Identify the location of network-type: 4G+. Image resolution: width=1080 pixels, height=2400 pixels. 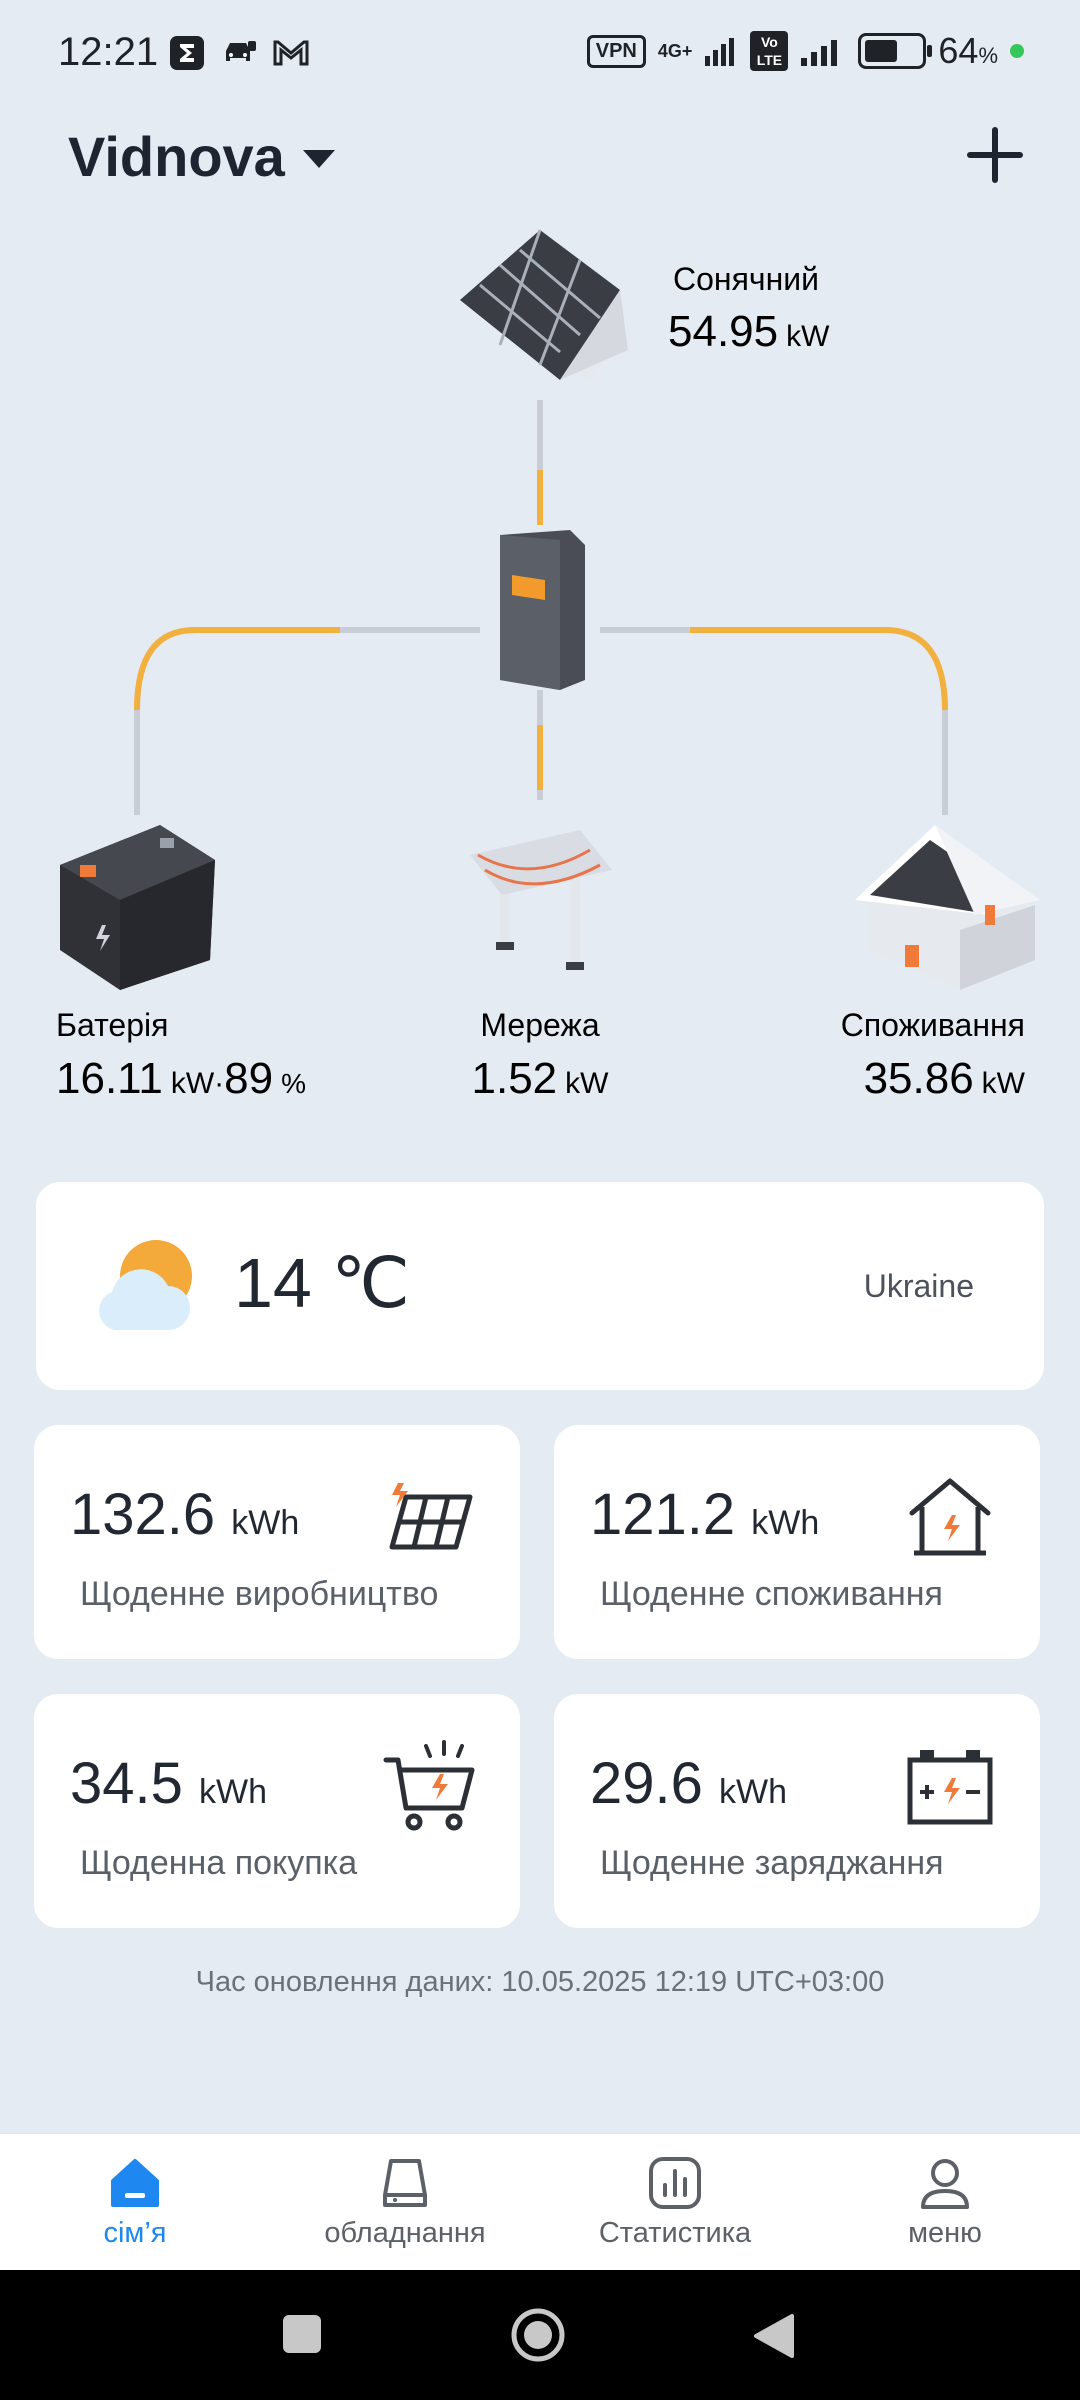
(675, 51).